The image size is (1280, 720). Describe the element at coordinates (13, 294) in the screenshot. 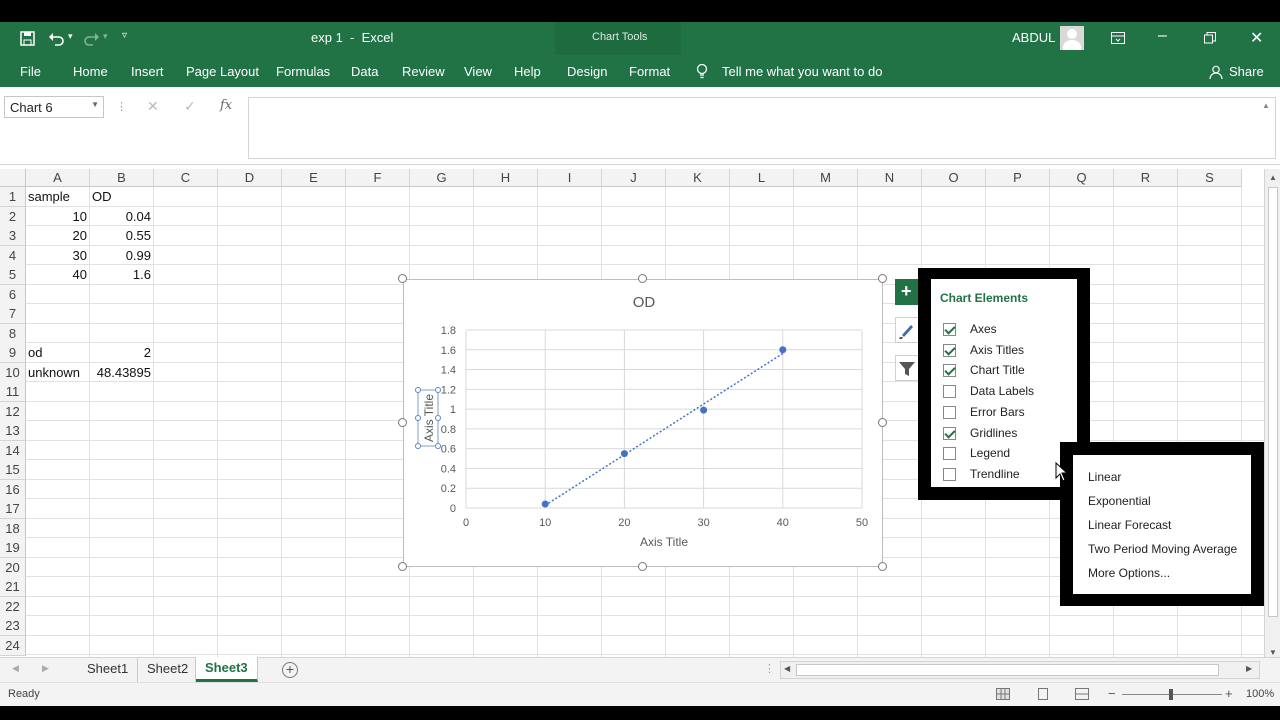

I see `row-header-6: 6` at that location.